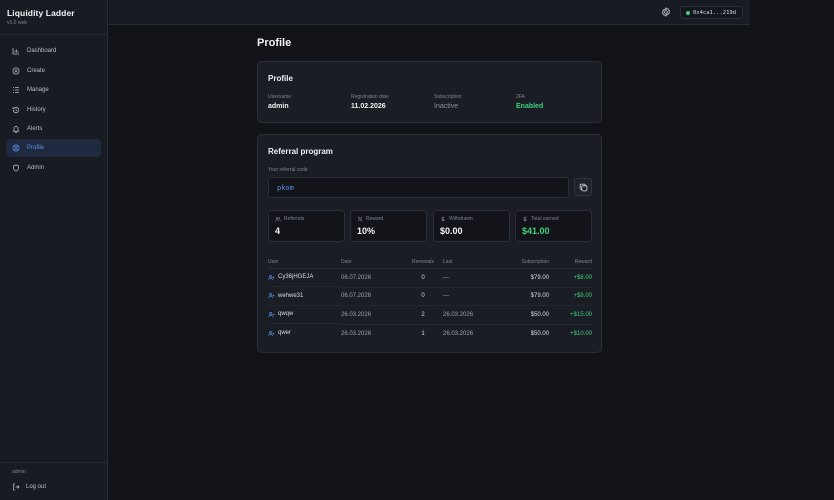  I want to click on brand: Liquidity Ladder v1.0 web, so click(53, 17).